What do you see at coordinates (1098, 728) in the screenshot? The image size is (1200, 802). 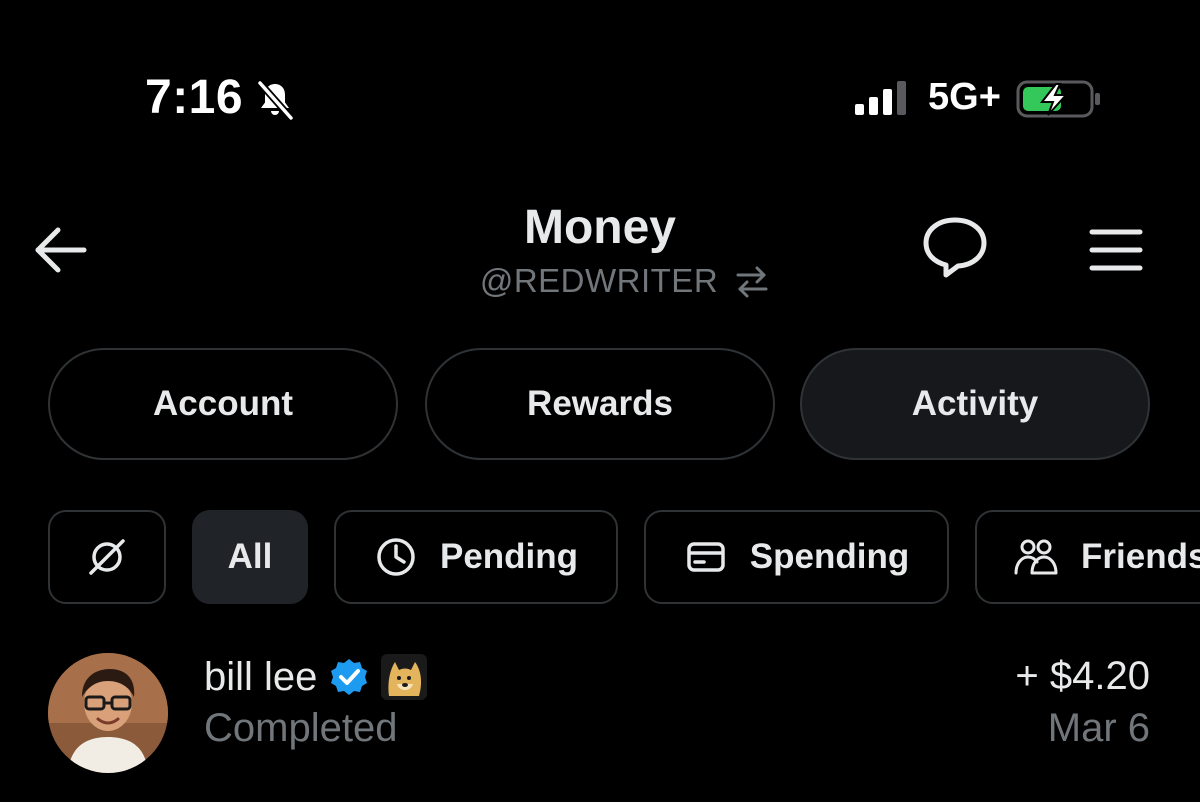 I see `activity-date: Mar 6` at bounding box center [1098, 728].